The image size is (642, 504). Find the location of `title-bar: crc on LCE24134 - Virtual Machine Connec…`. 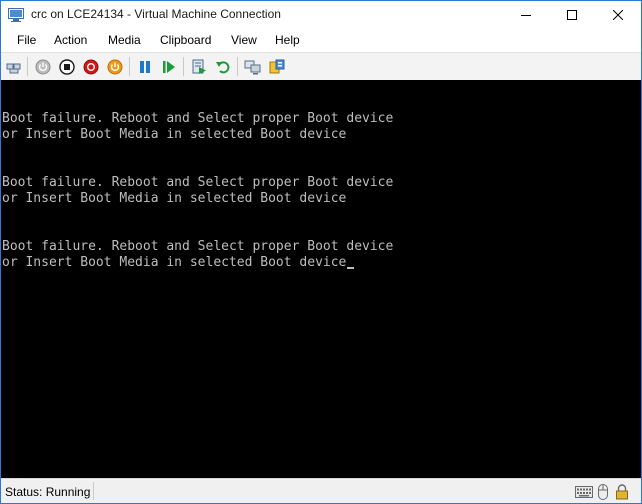

title-bar: crc on LCE24134 - Virtual Machine Connec… is located at coordinates (321, 15).